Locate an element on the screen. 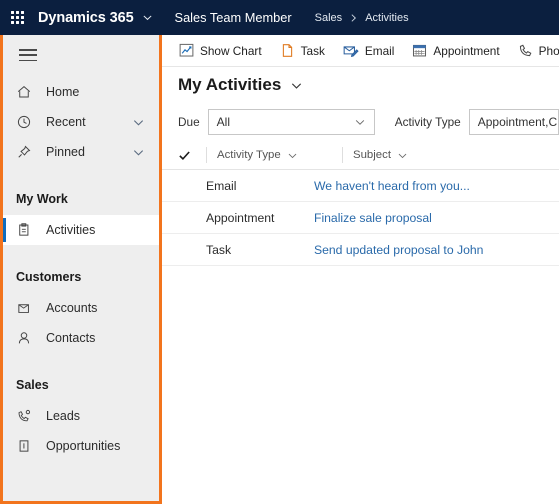  show-chart-button: Show Chart is located at coordinates (220, 51).